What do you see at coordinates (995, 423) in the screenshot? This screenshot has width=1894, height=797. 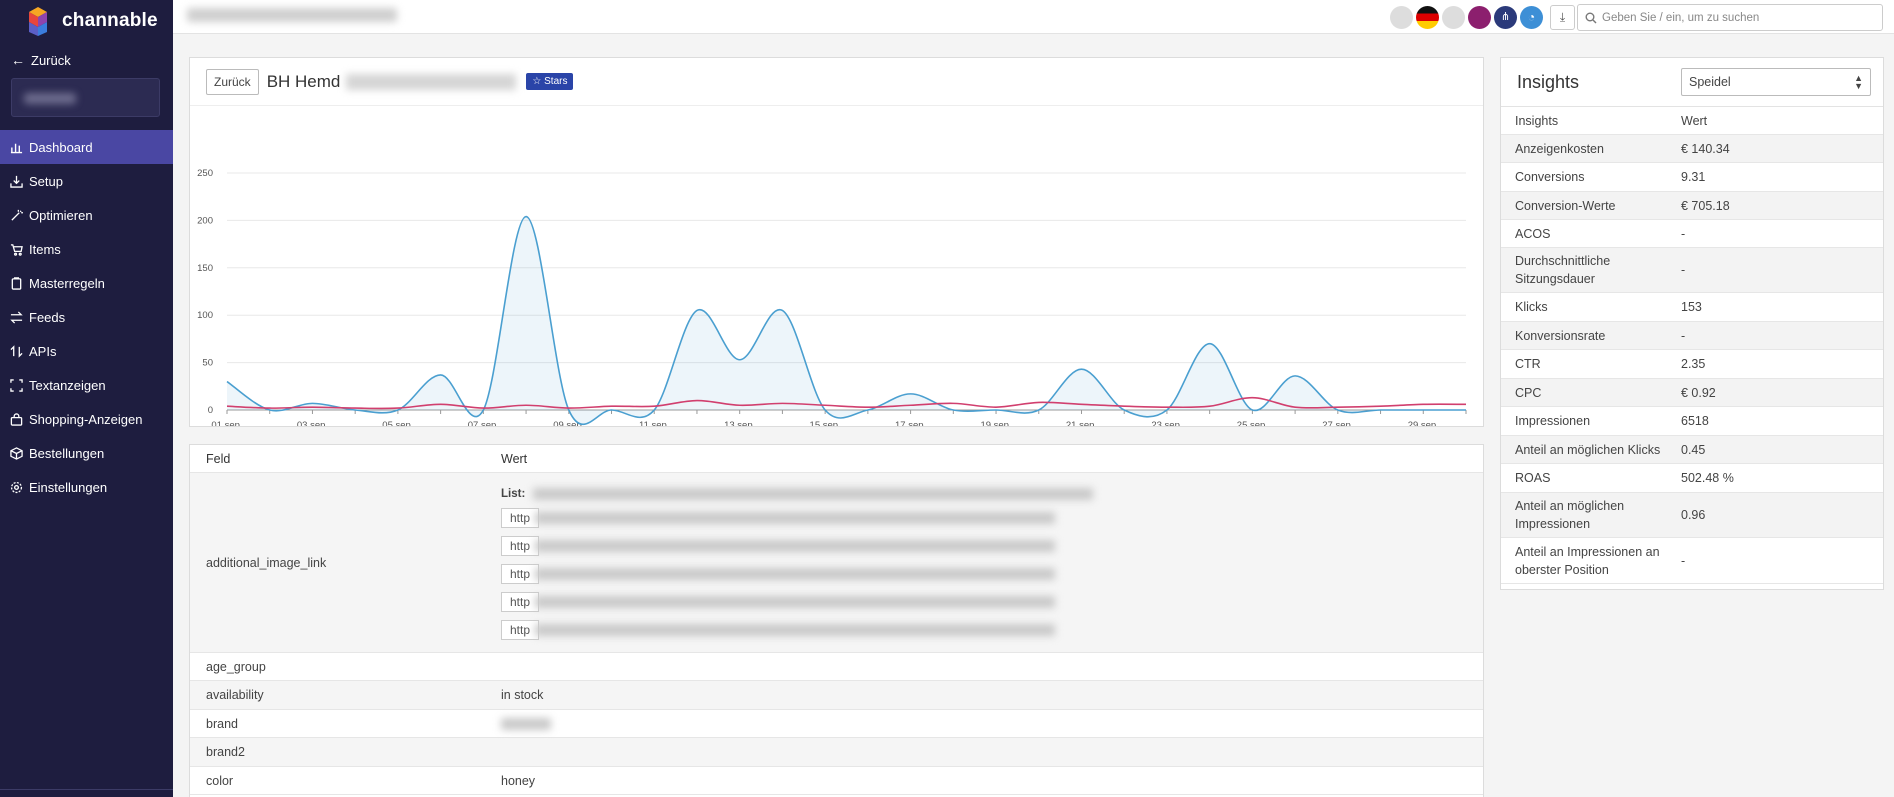 I see `x-tick-label: 19 sep.` at bounding box center [995, 423].